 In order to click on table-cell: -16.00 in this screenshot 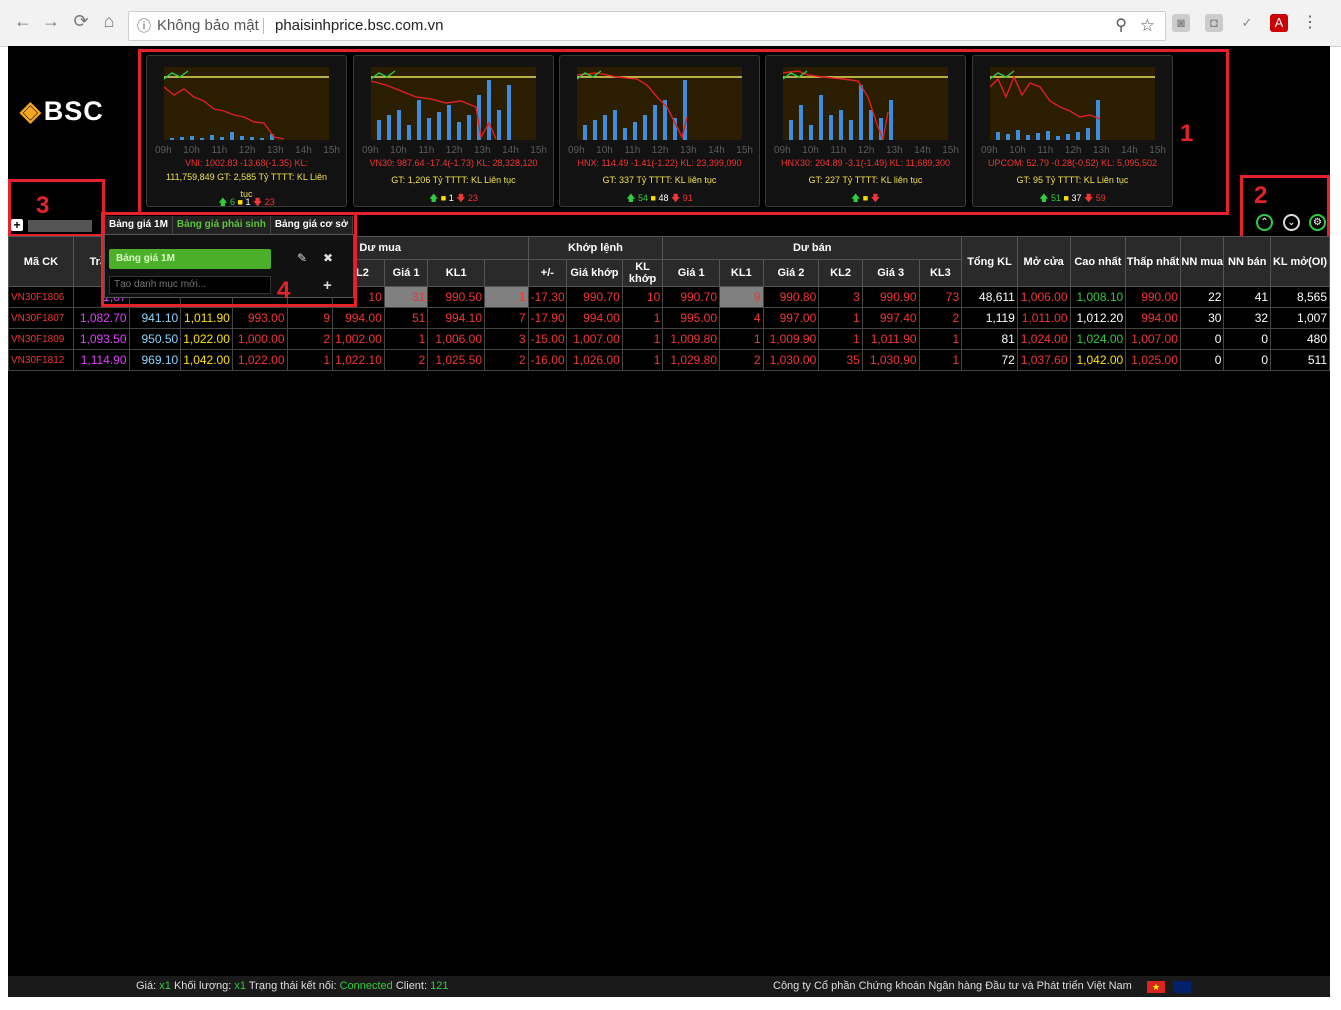, I will do `click(547, 360)`.